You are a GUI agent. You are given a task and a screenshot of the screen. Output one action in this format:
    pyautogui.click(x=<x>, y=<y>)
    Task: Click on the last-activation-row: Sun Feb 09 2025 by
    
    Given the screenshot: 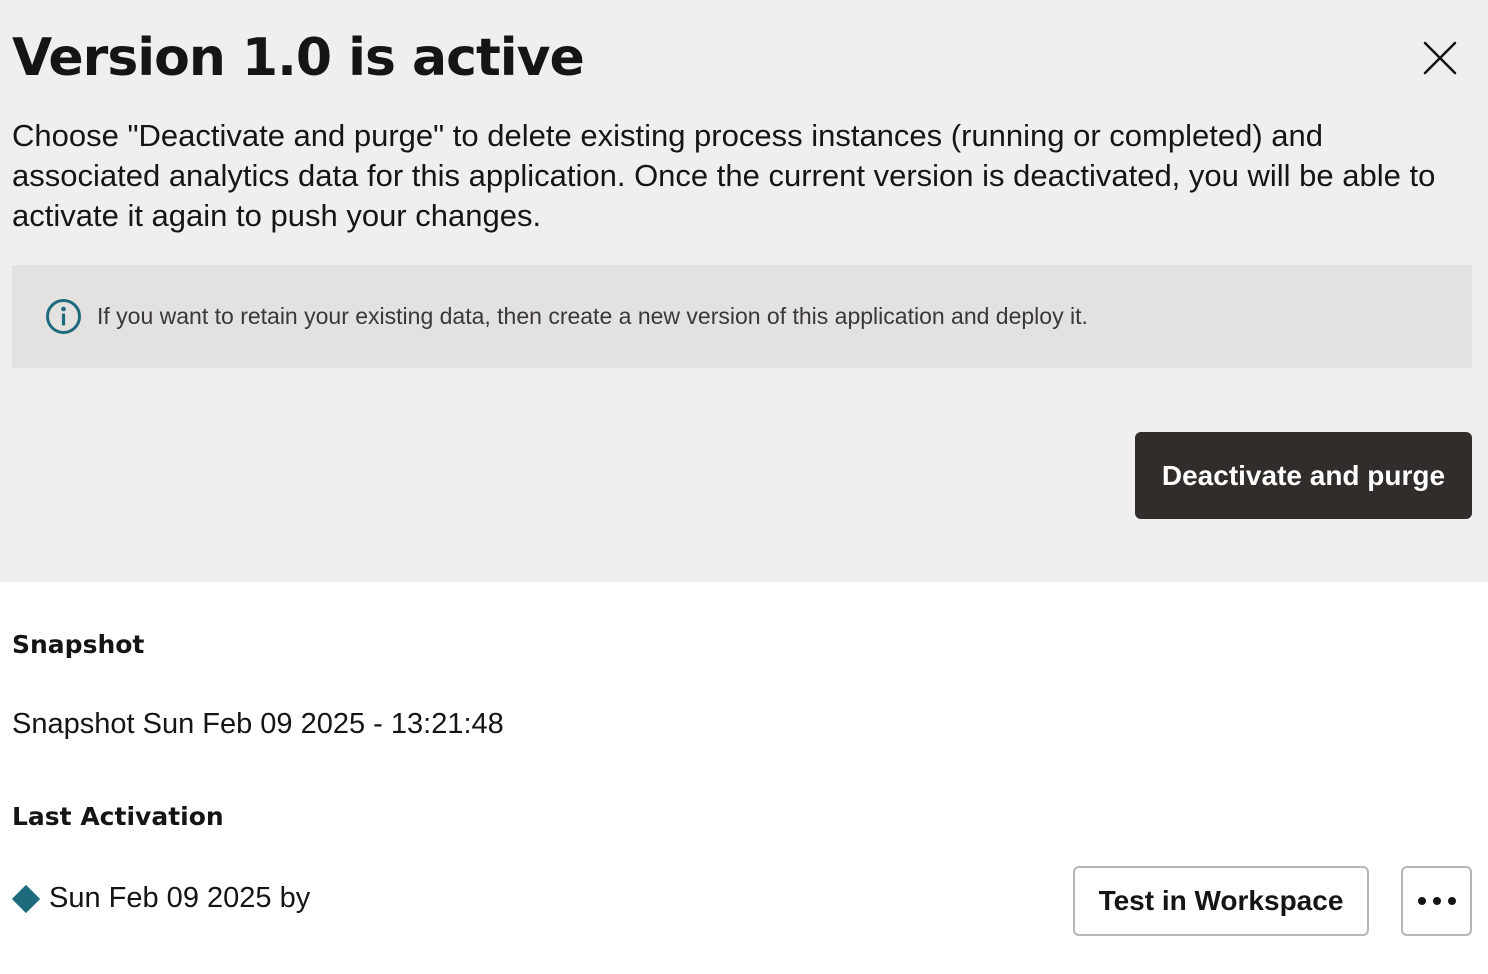 What is the action you would take?
    pyautogui.click(x=161, y=898)
    